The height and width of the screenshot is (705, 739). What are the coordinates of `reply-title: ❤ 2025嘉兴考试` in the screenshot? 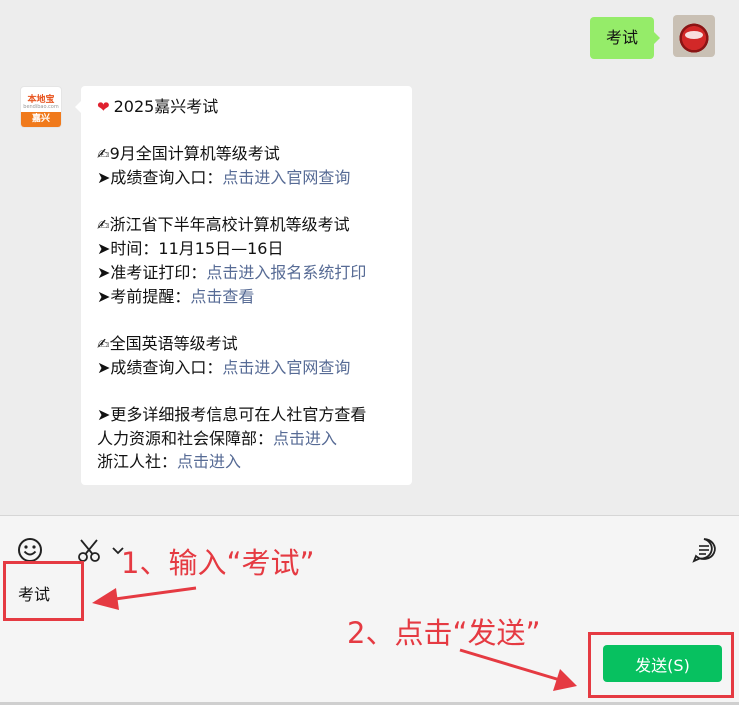 It's located at (247, 107).